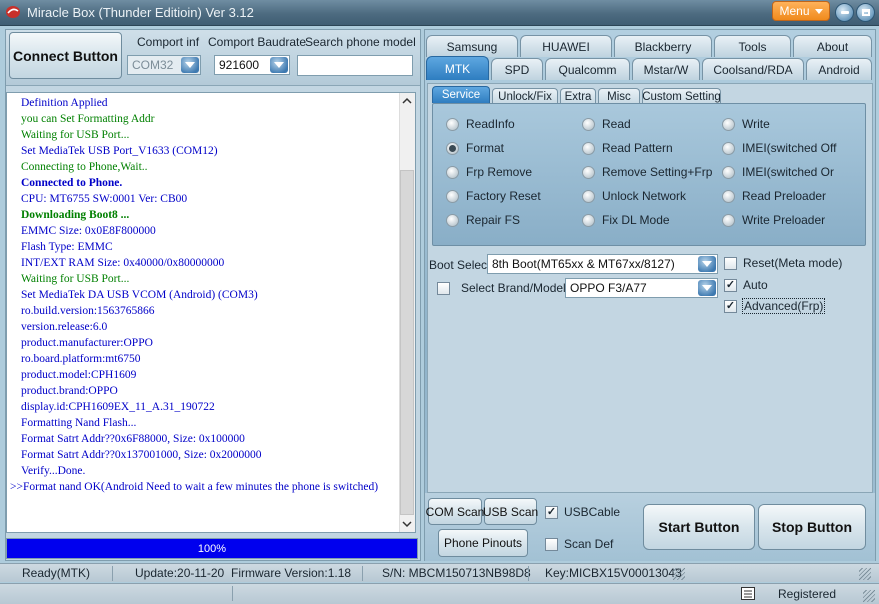  Describe the element at coordinates (190, 65) in the screenshot. I see `dropdown-arrow-icon` at that location.